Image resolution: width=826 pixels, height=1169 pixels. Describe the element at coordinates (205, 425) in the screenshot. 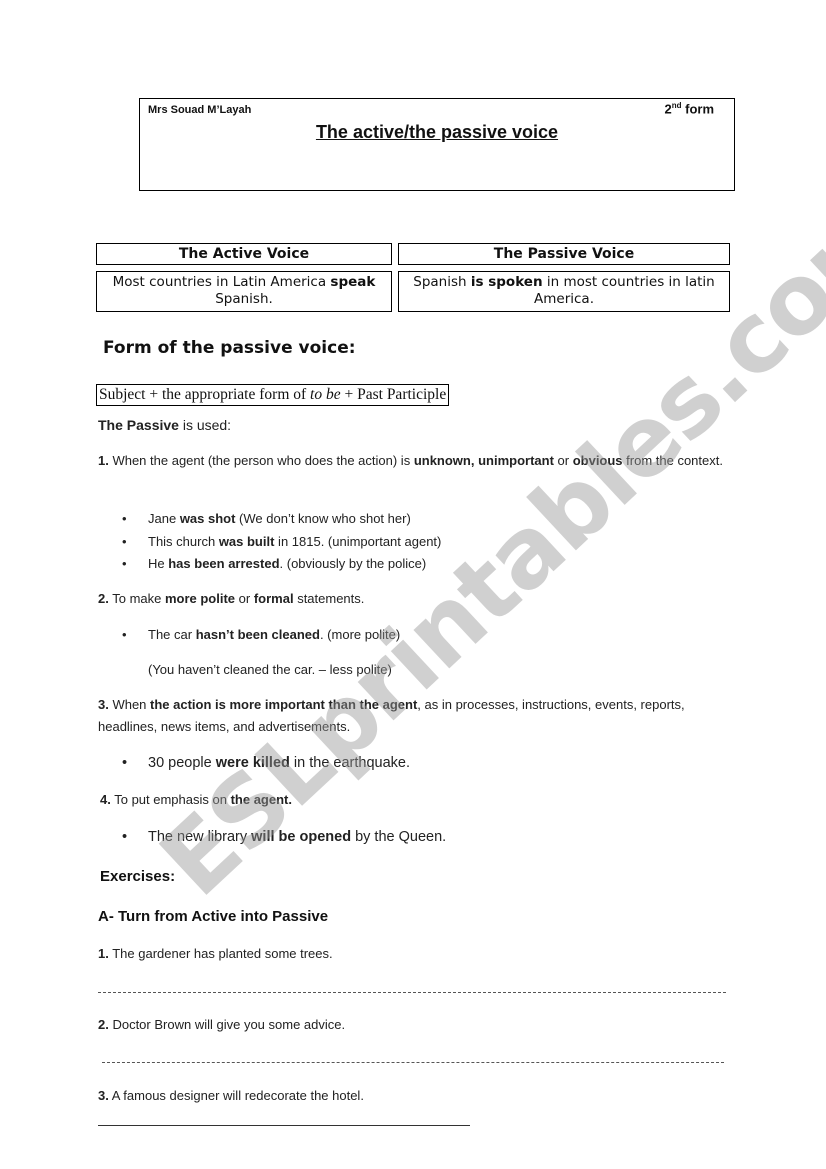

I see `usage-intro-rest: is used:` at that location.